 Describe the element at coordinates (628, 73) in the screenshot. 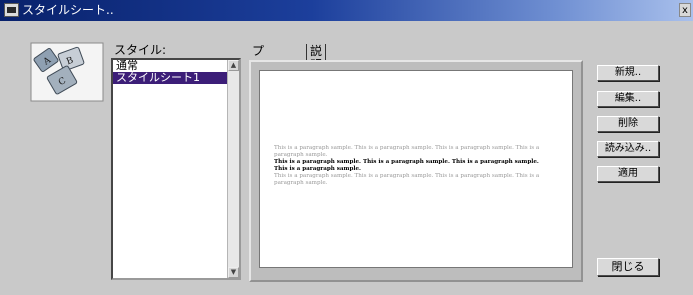

I see `new-button: 新規..` at that location.